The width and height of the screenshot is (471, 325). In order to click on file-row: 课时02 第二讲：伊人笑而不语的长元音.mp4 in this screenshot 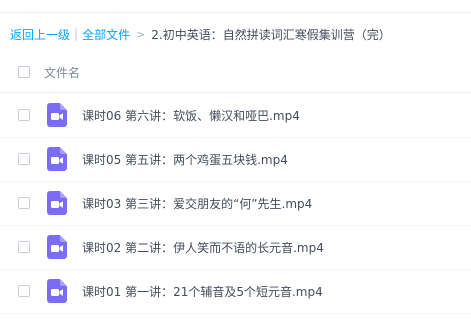, I will do `click(235, 247)`.